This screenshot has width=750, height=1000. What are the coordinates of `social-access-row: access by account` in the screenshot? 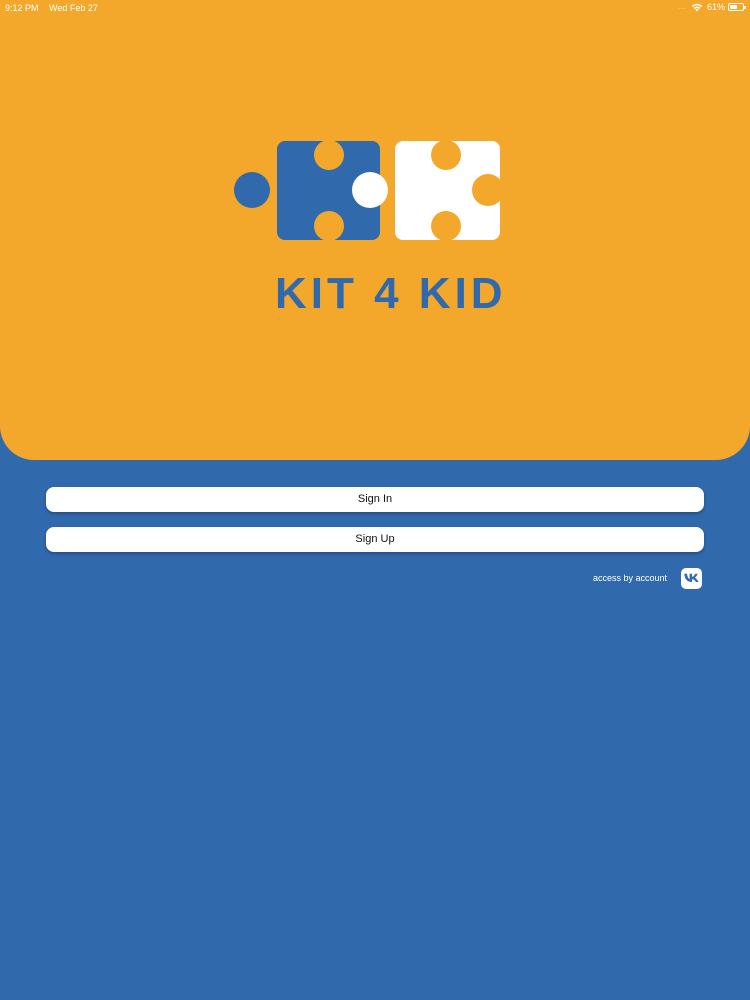 It's located at (647, 578).